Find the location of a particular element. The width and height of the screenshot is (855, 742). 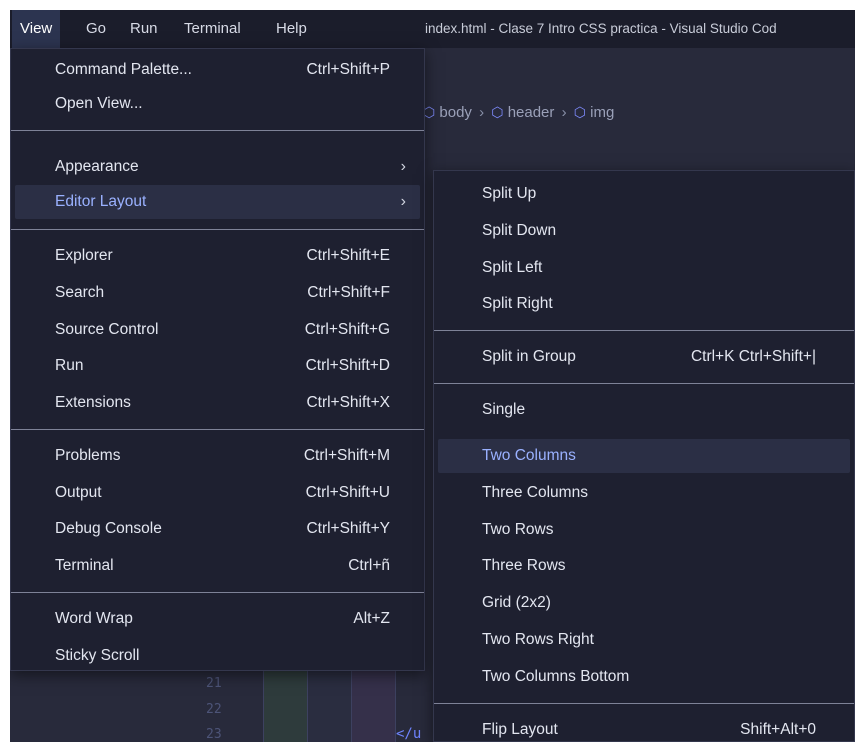

menu-item-label: Sticky Scroll is located at coordinates (97, 655).